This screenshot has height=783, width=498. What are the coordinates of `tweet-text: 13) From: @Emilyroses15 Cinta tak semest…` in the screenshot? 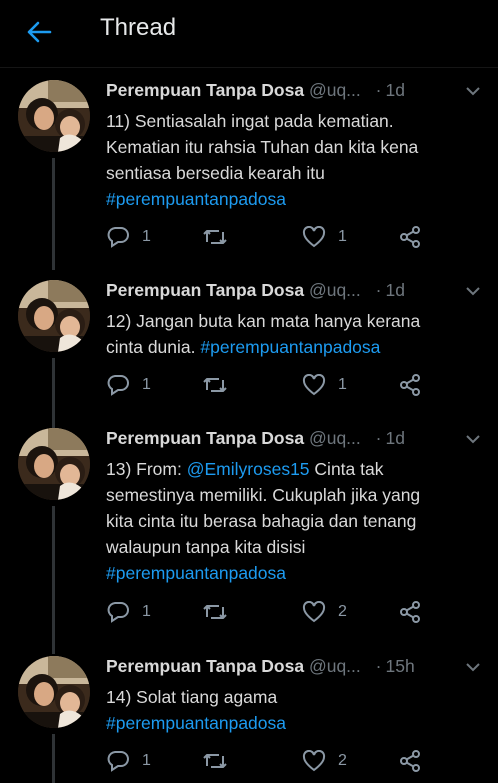 It's located at (298, 521).